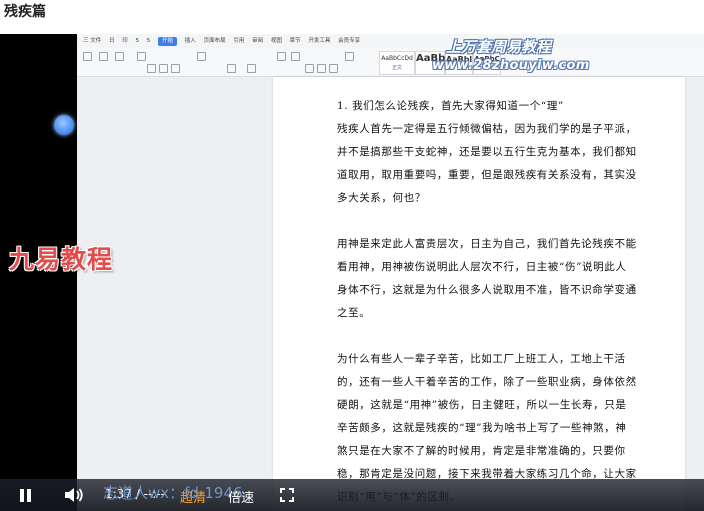 The height and width of the screenshot is (511, 704). Describe the element at coordinates (87, 56) in the screenshot. I see `paste-icon` at that location.